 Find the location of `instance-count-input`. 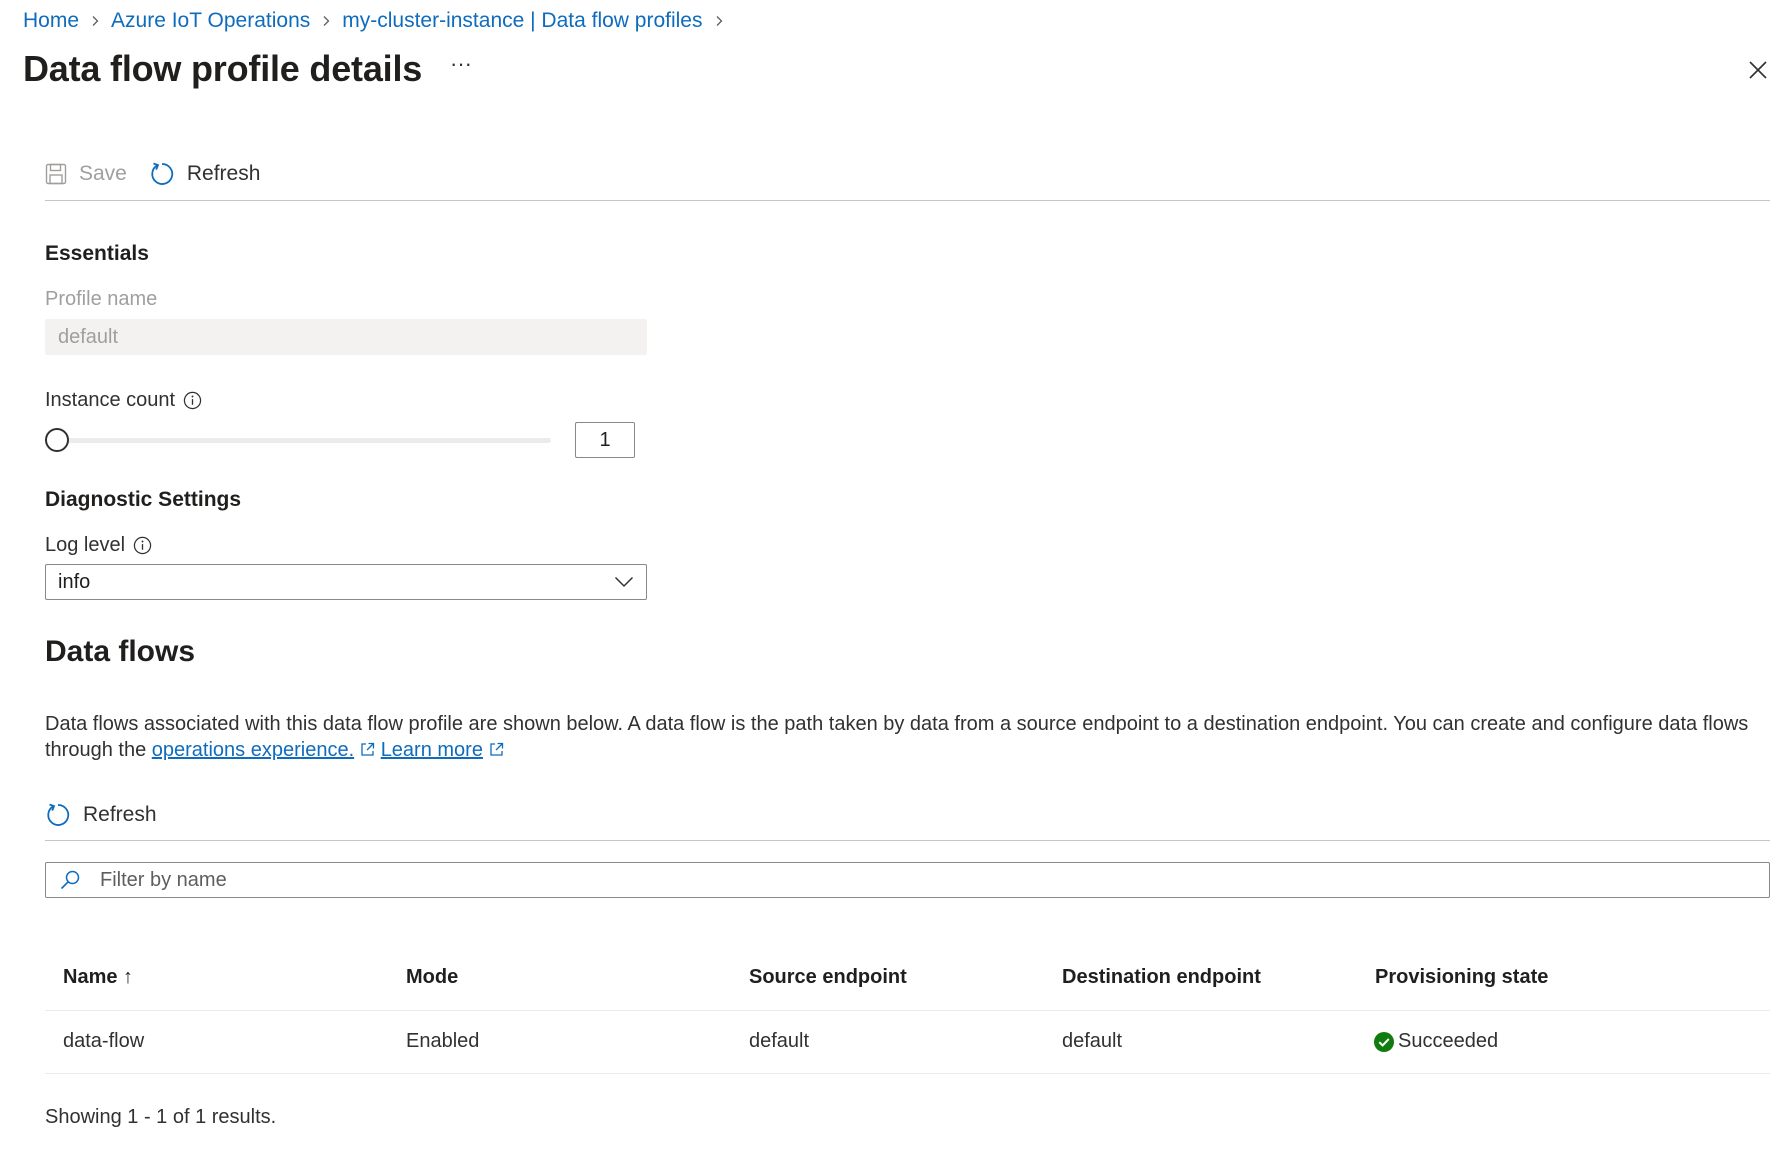

instance-count-input is located at coordinates (605, 440).